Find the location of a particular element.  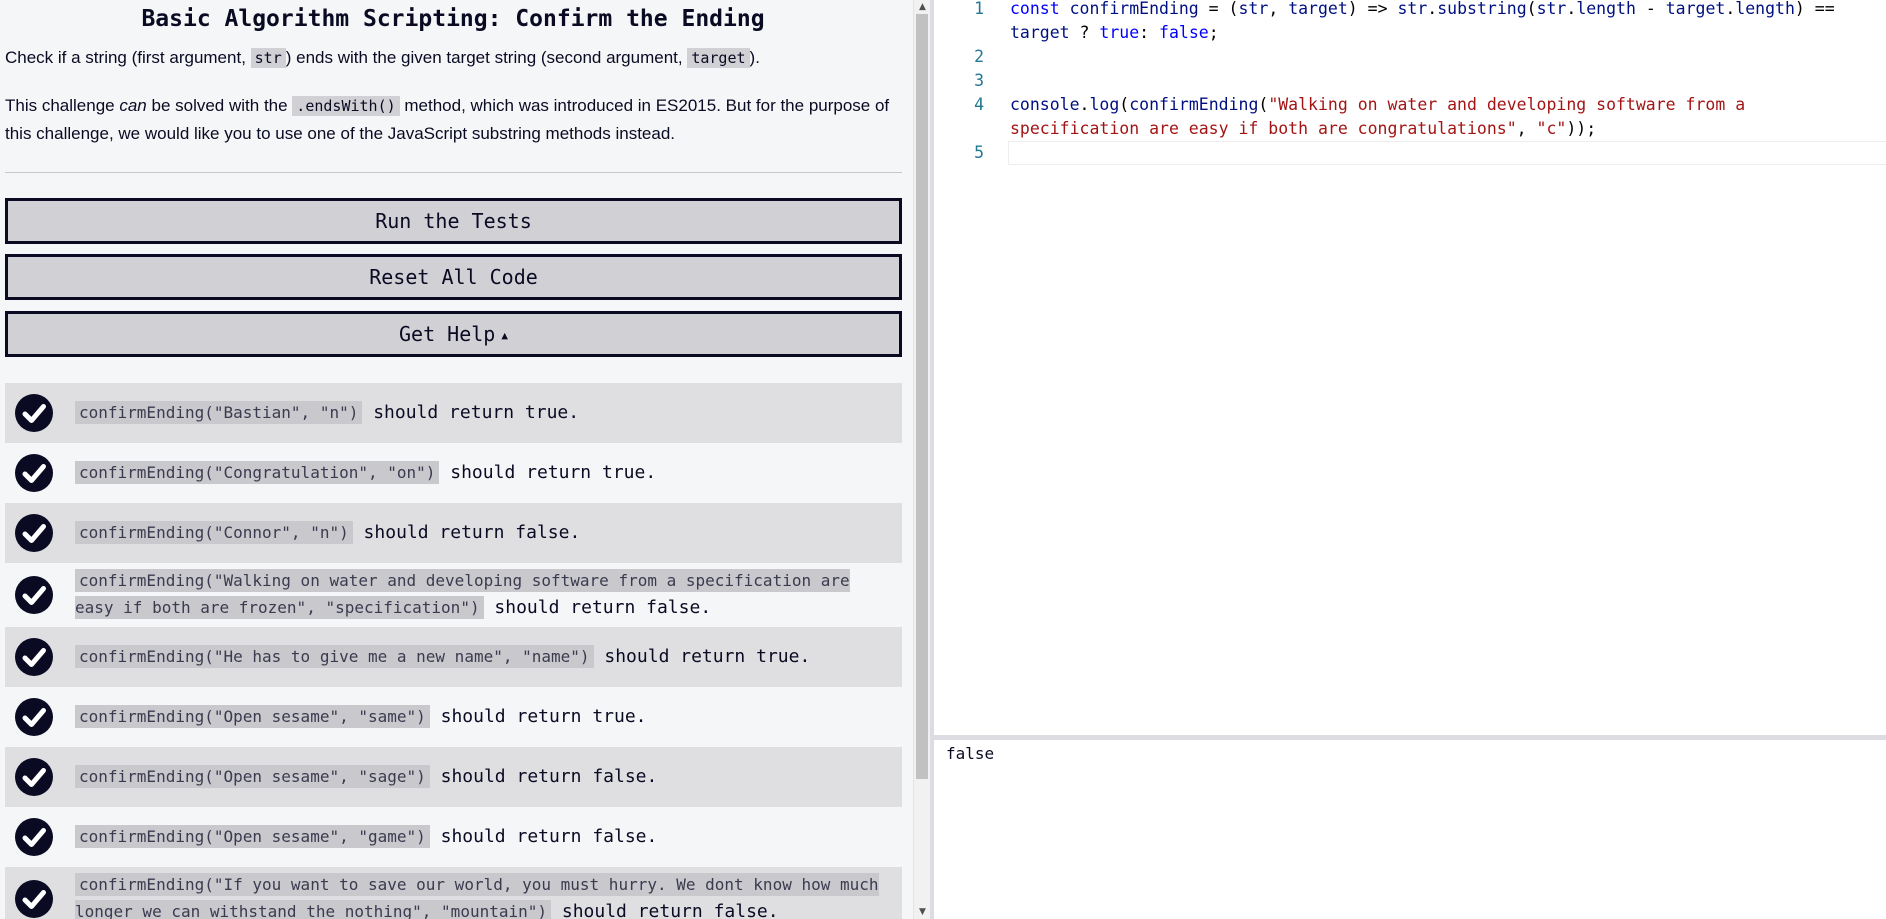

reset-code-label: Reset All Code is located at coordinates (453, 277).